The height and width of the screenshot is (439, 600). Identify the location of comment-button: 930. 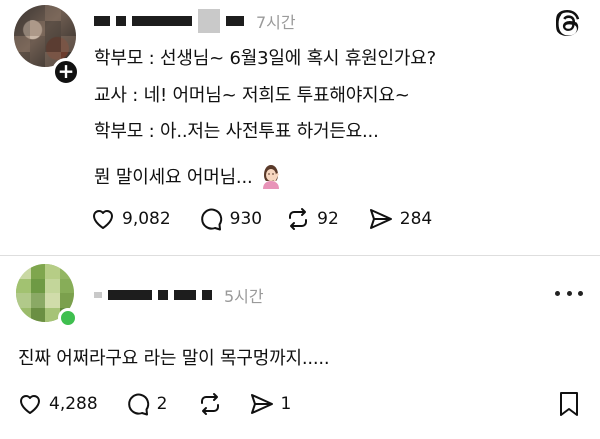
(229, 219).